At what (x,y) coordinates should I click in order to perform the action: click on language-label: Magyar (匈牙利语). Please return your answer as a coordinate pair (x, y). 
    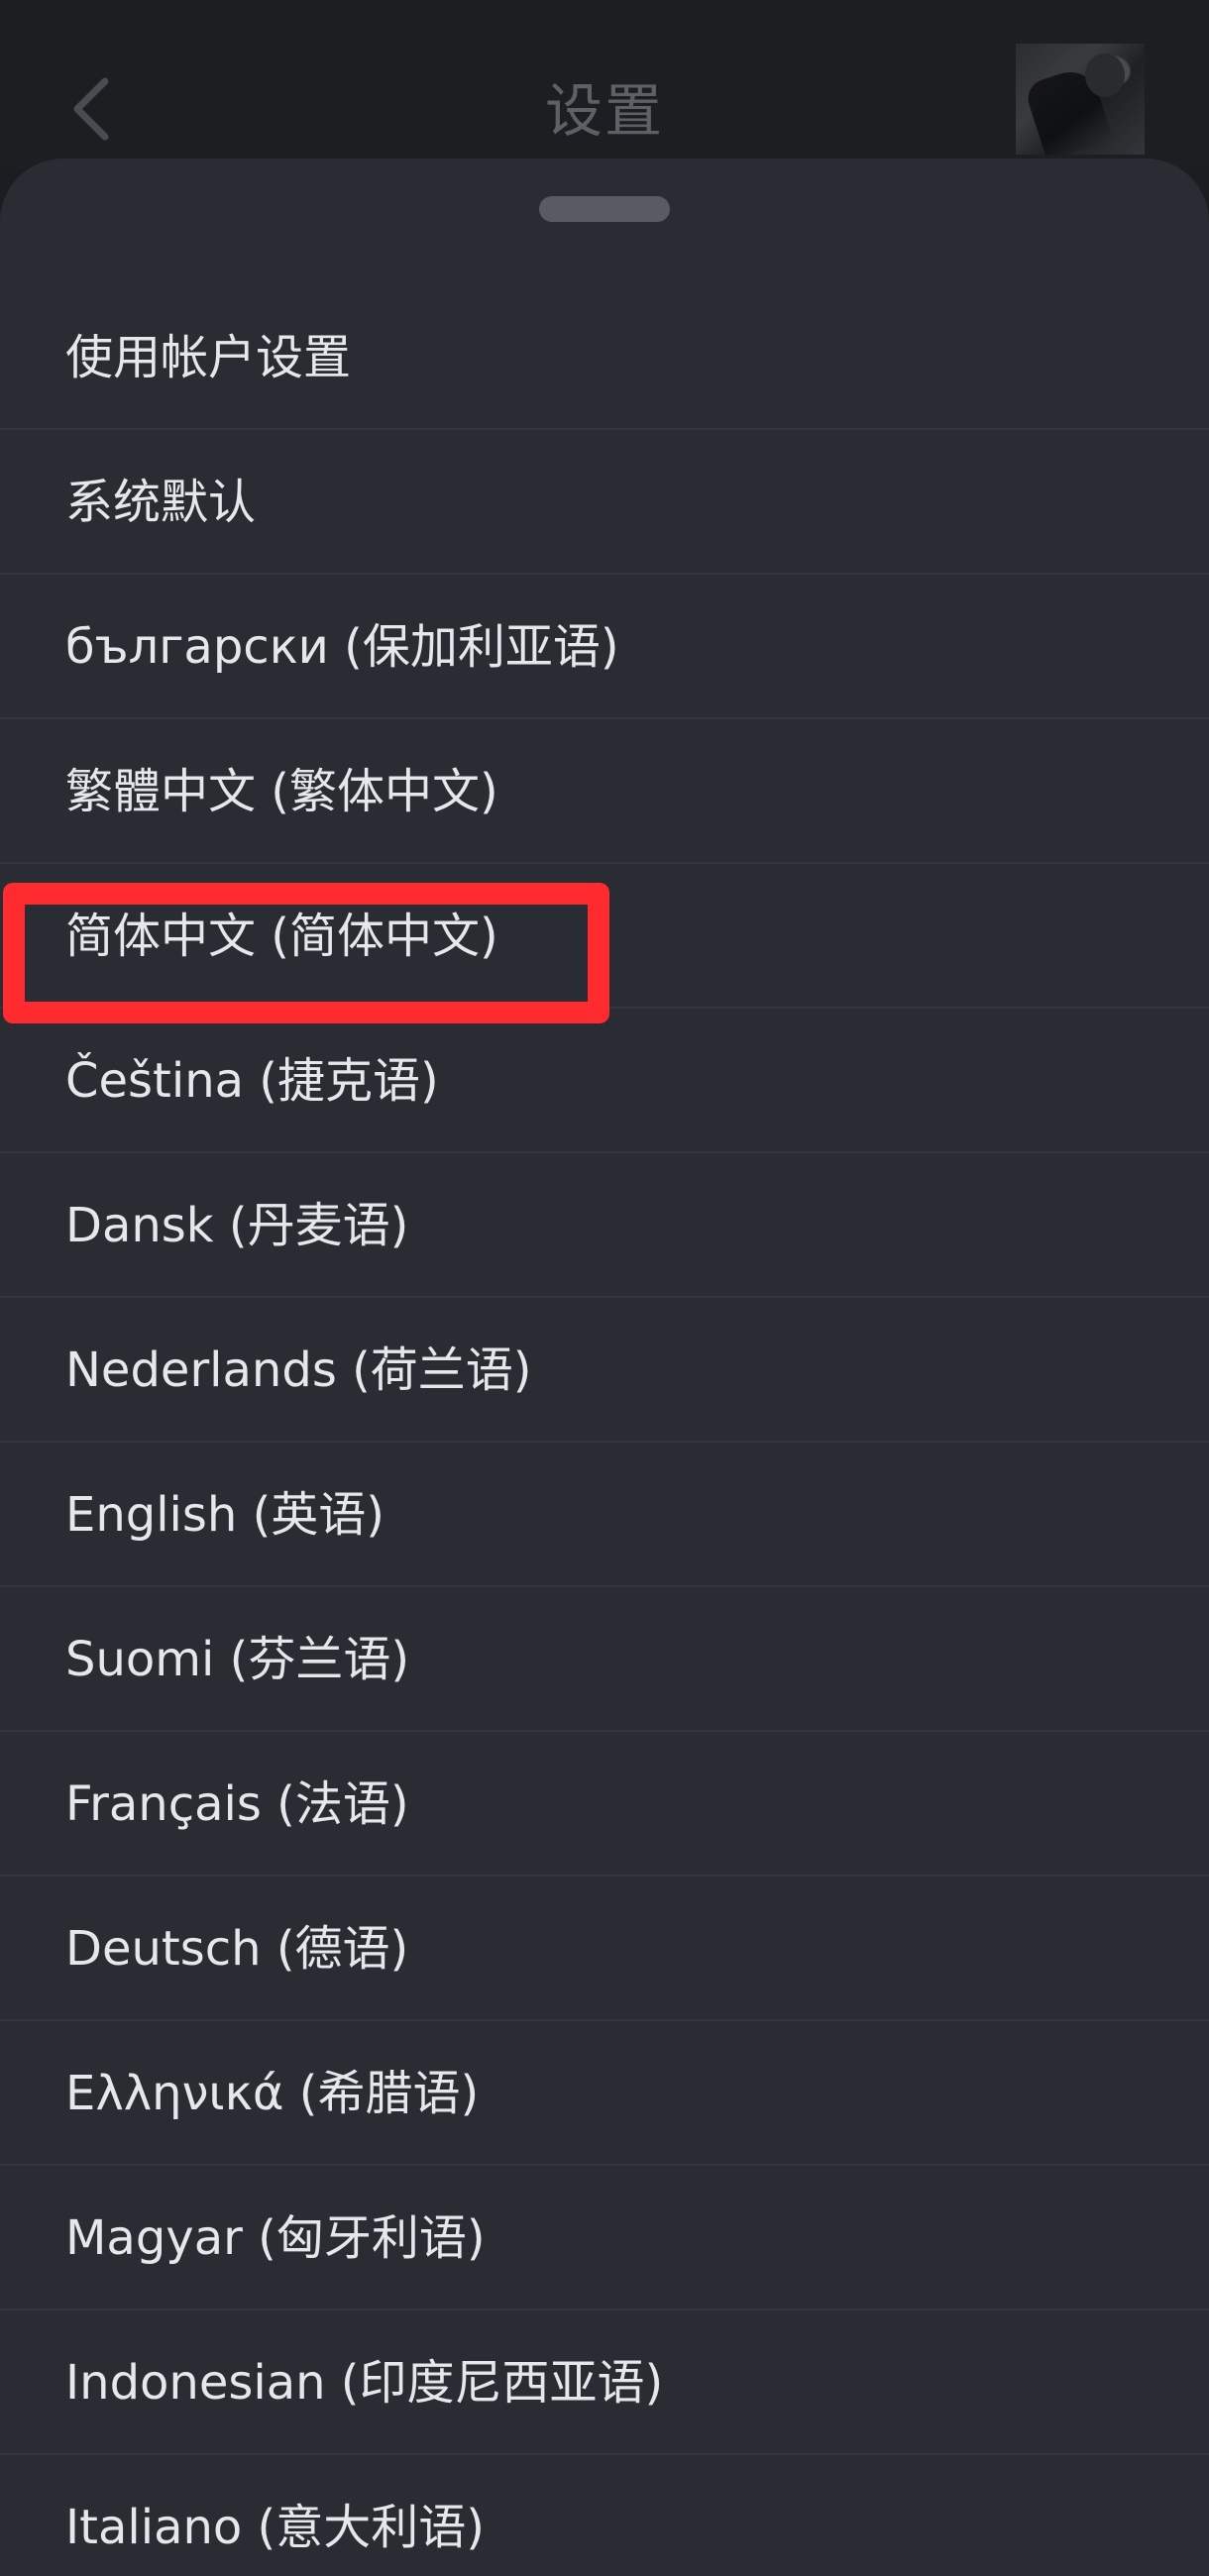
    Looking at the image, I should click on (275, 2238).